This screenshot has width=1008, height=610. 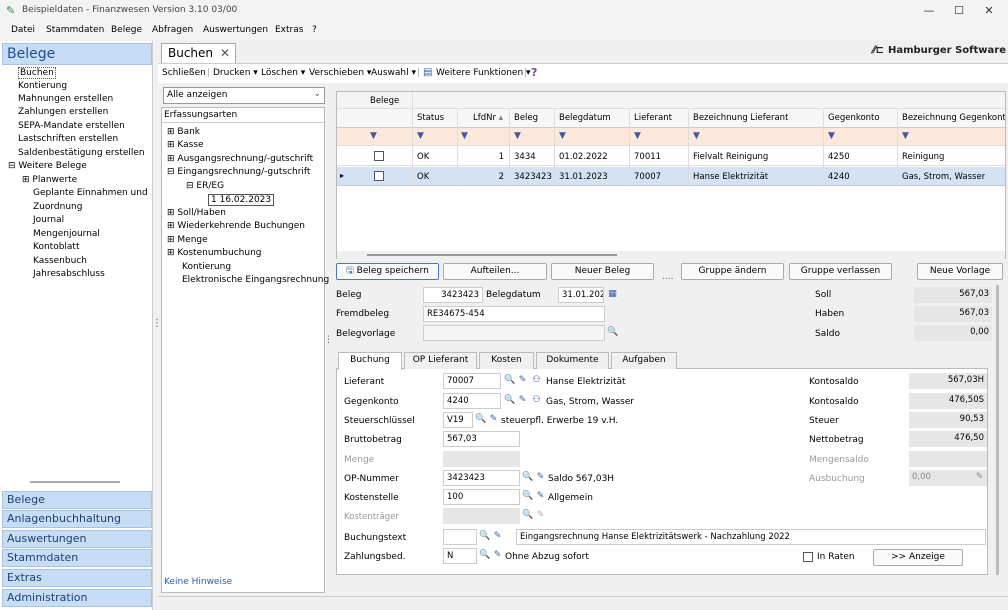 I want to click on entry-elektronisch: Elektronische Eingangsrechnung, so click(x=255, y=280).